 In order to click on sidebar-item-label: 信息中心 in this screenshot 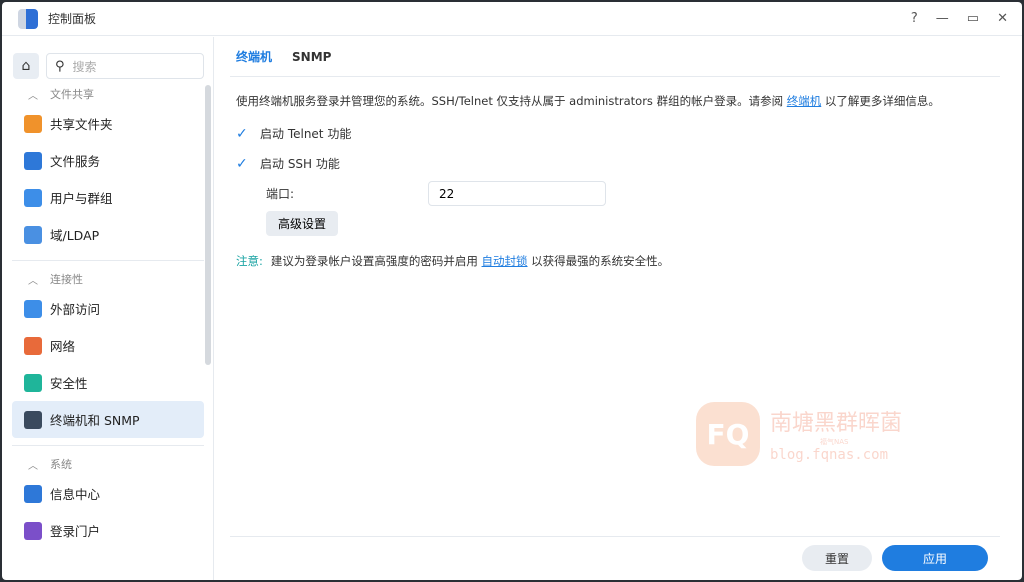, I will do `click(75, 494)`.